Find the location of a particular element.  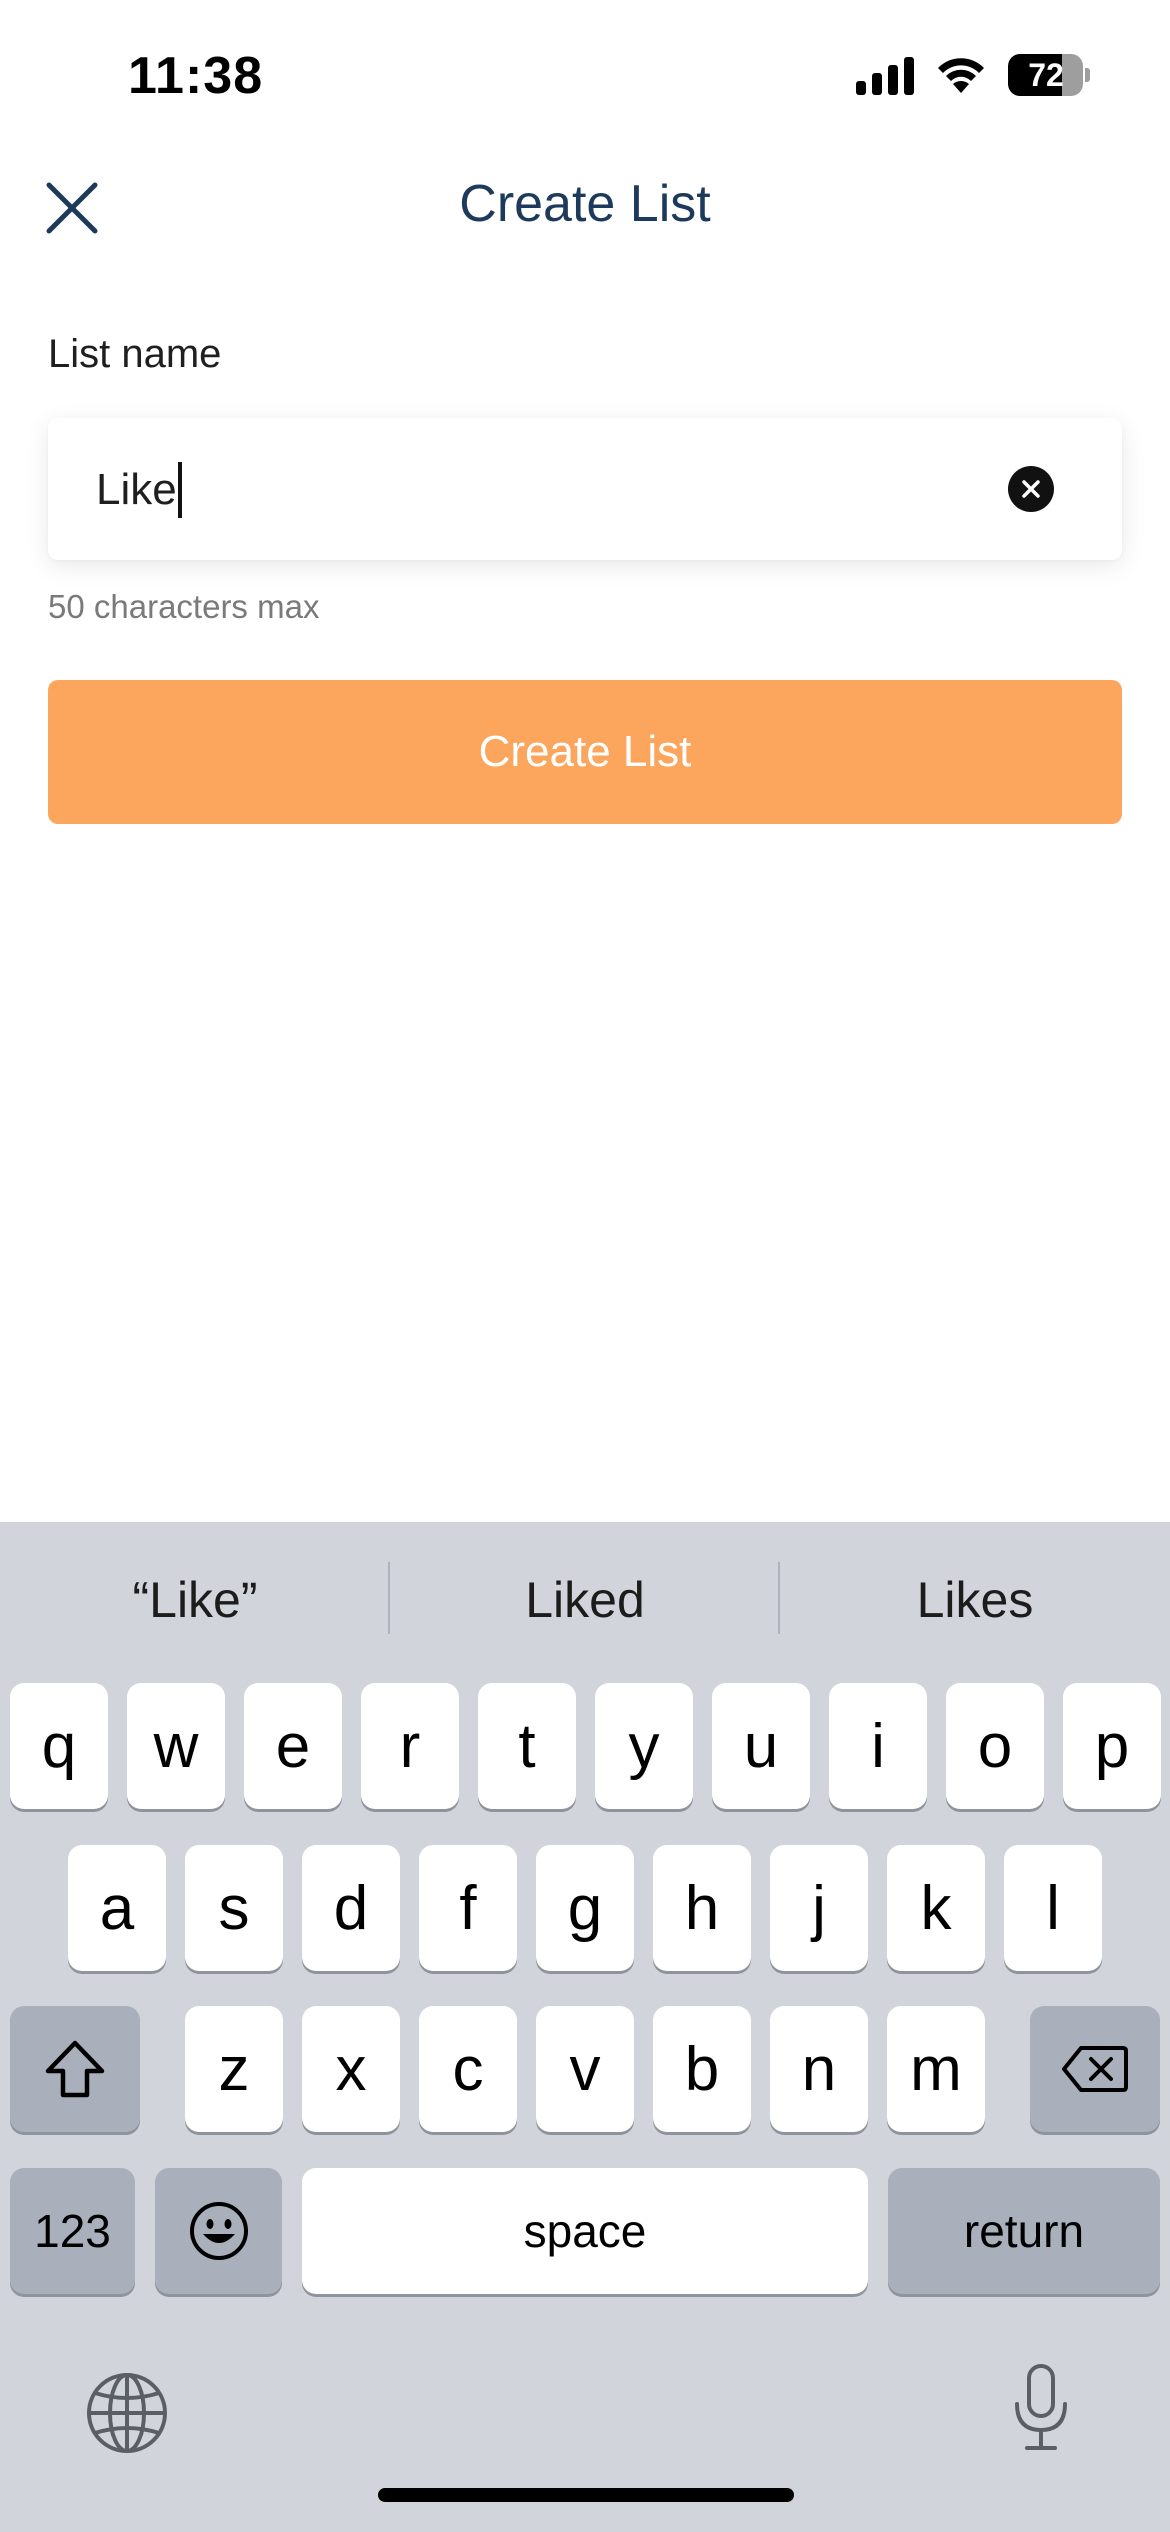

key-v: v is located at coordinates (585, 2069).